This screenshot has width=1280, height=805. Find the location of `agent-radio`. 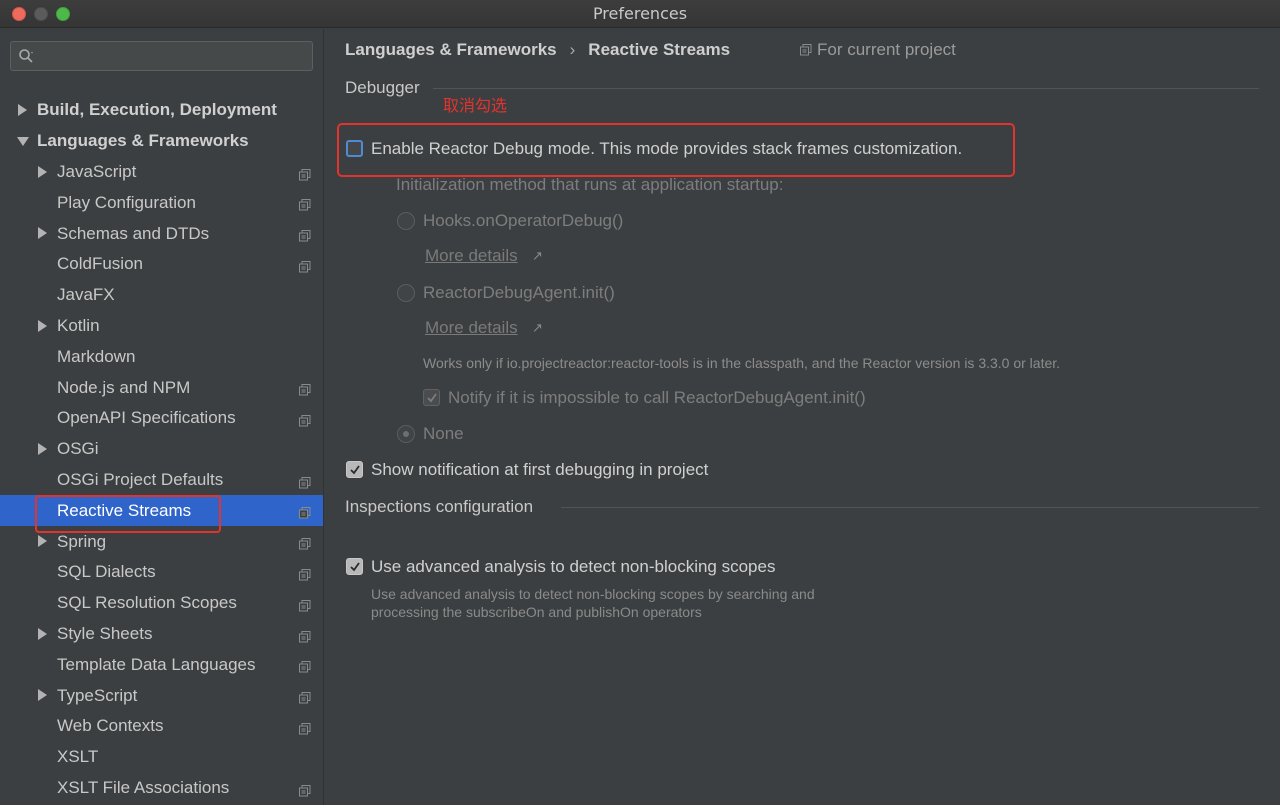

agent-radio is located at coordinates (406, 293).